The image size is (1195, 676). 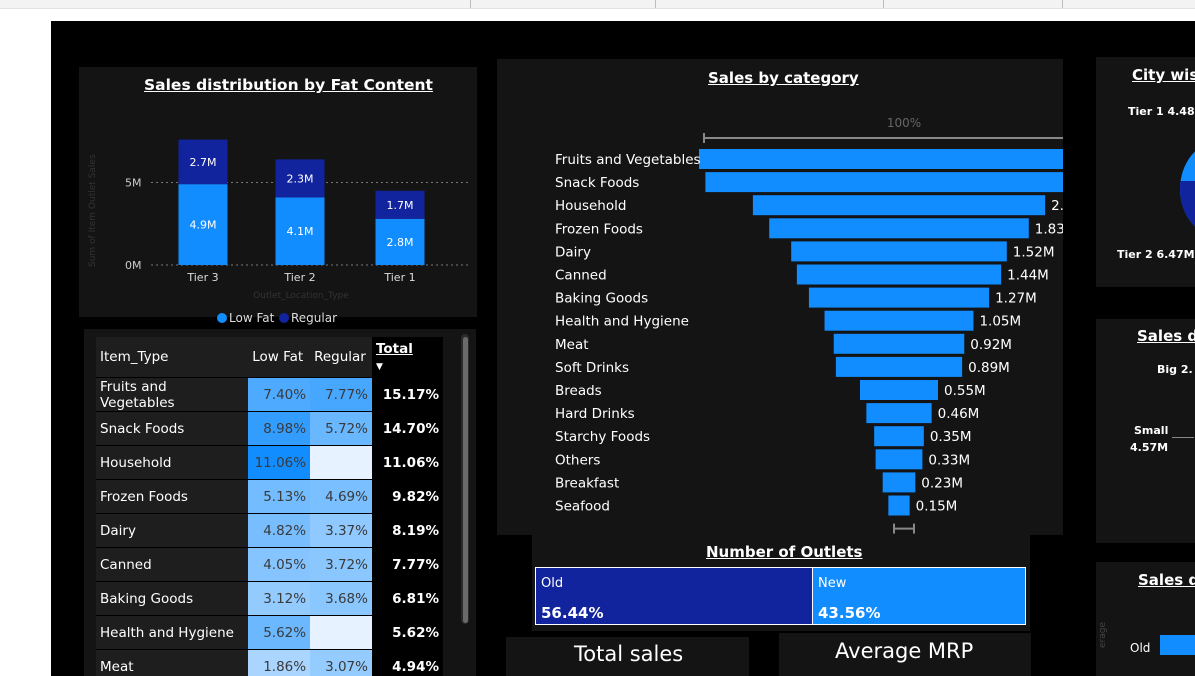 I want to click on table-row: Snack Foods 8.98% 5.72% 14.70%, so click(x=269, y=428).